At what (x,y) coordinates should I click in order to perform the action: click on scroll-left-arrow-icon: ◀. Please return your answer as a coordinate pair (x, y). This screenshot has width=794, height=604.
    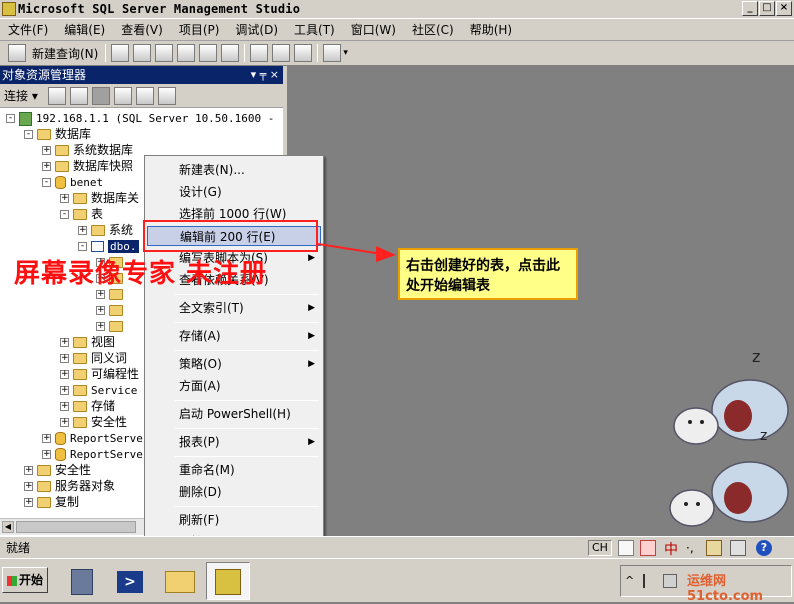
    Looking at the image, I should click on (8, 527).